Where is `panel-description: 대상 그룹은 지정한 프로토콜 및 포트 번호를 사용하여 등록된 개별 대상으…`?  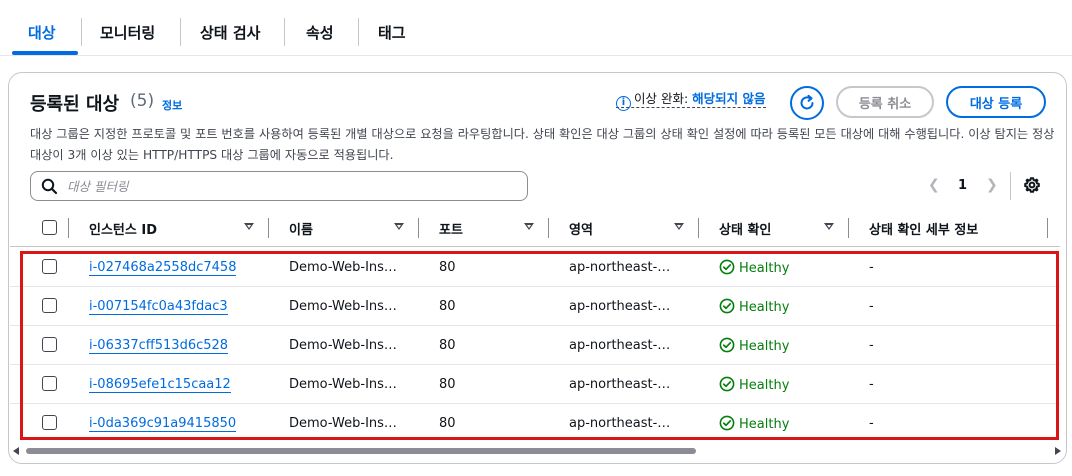
panel-description: 대상 그룹은 지정한 프로토콜 및 포트 번호를 사용하여 등록된 개별 대상으… is located at coordinates (542, 144).